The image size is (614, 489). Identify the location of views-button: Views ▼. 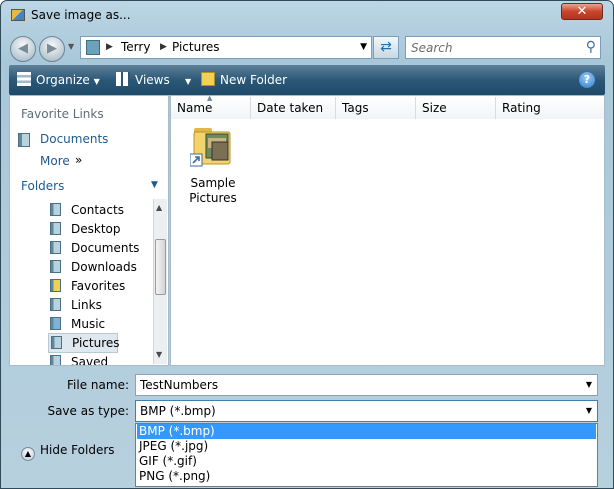
(153, 79).